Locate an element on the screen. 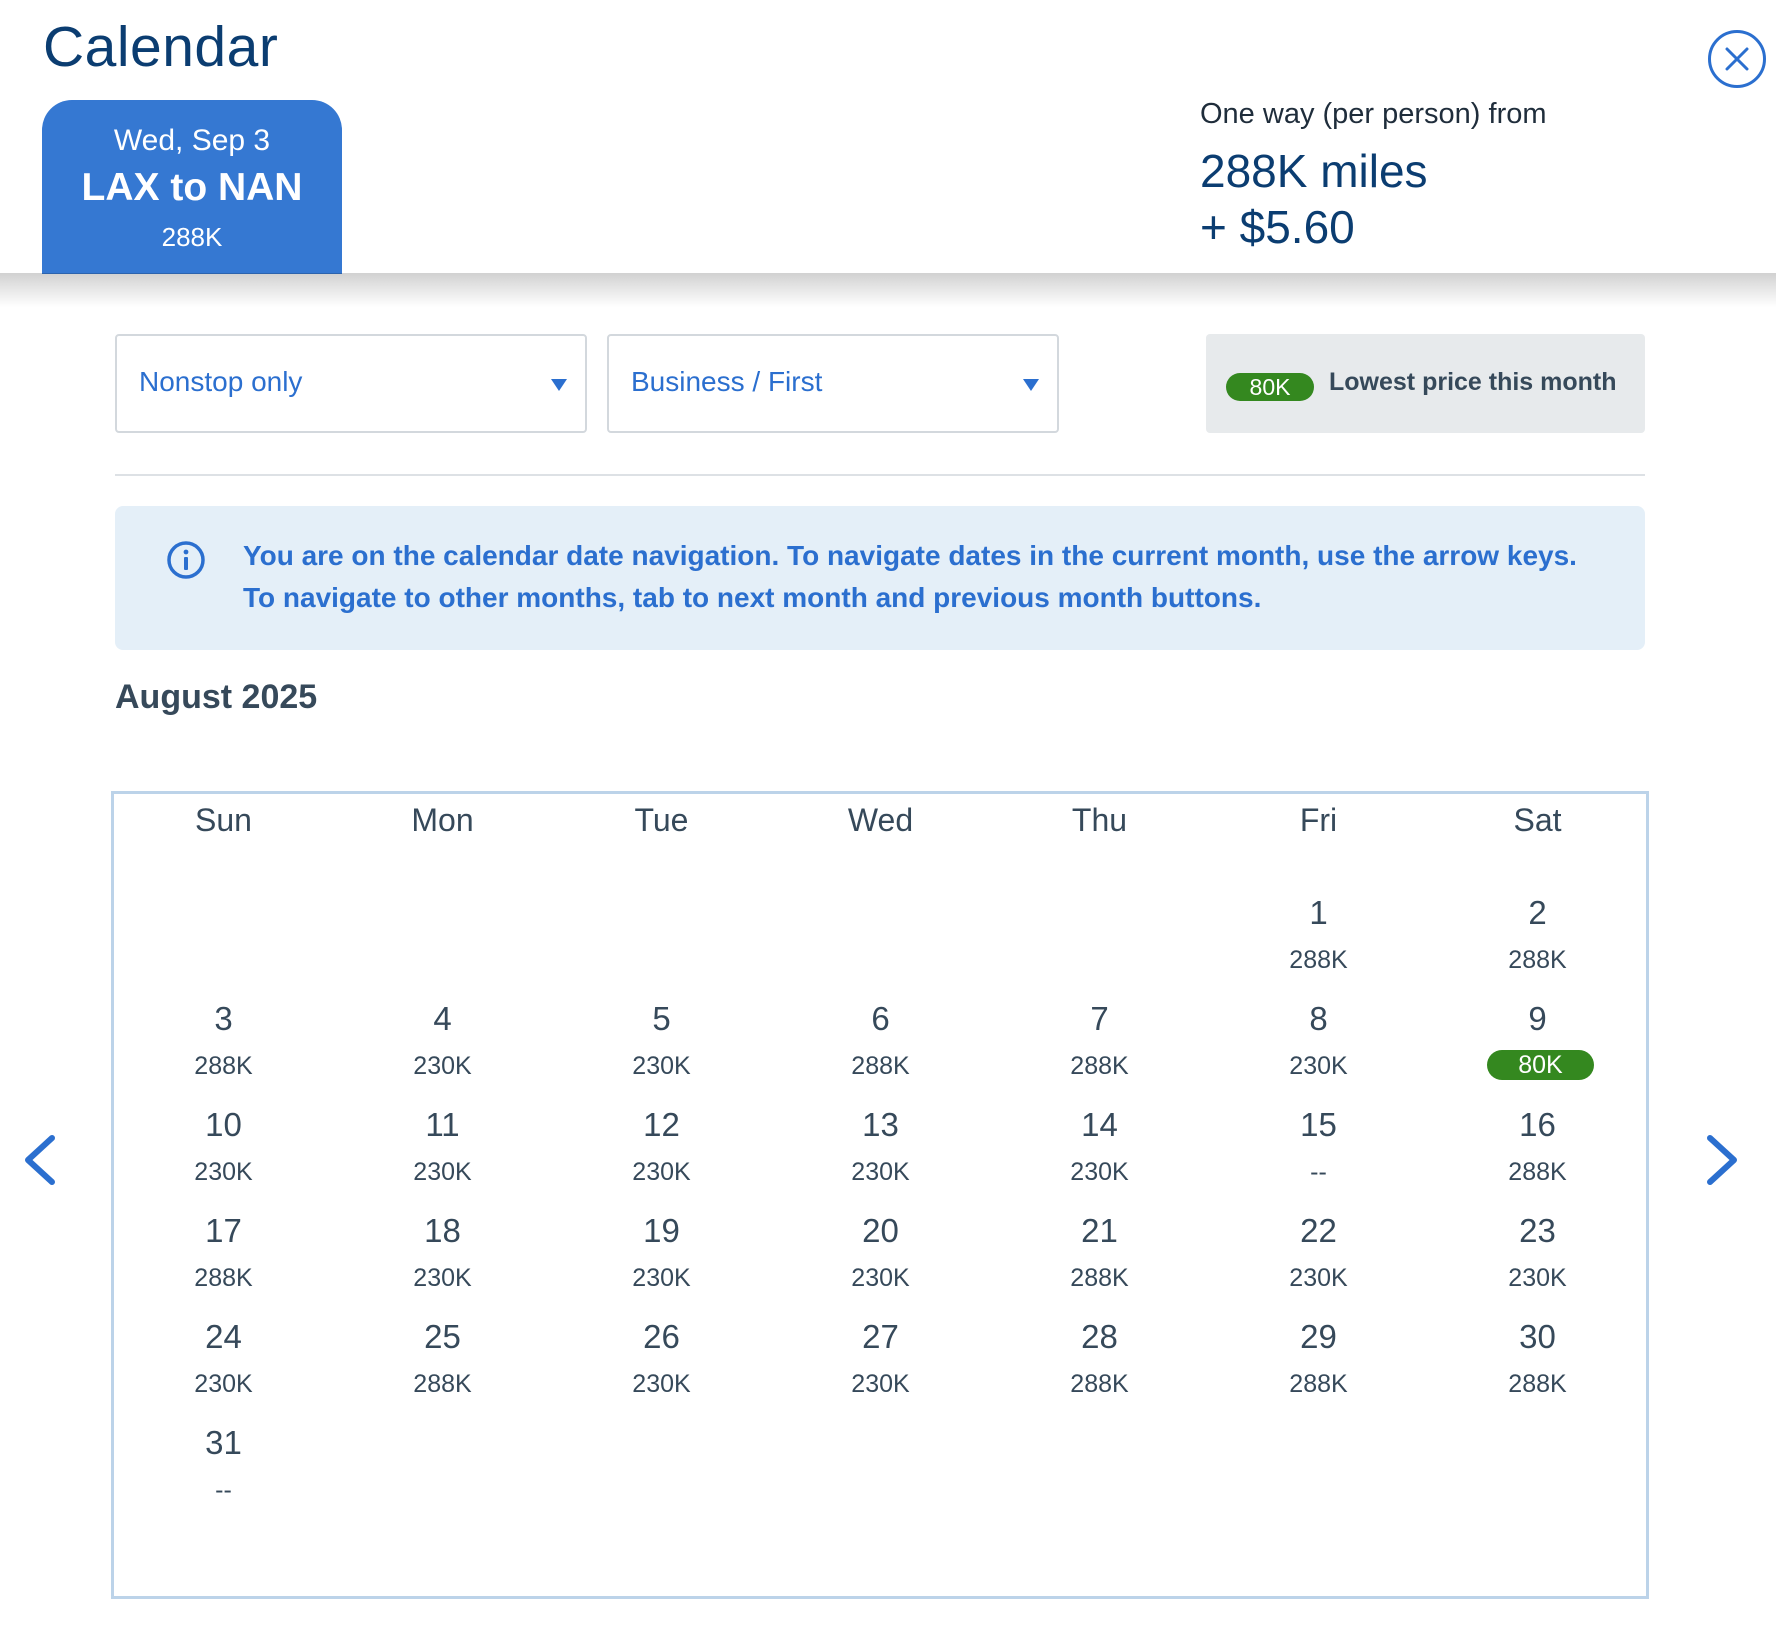 Image resolution: width=1776 pixels, height=1636 pixels. day-number: 30 is located at coordinates (1537, 1336).